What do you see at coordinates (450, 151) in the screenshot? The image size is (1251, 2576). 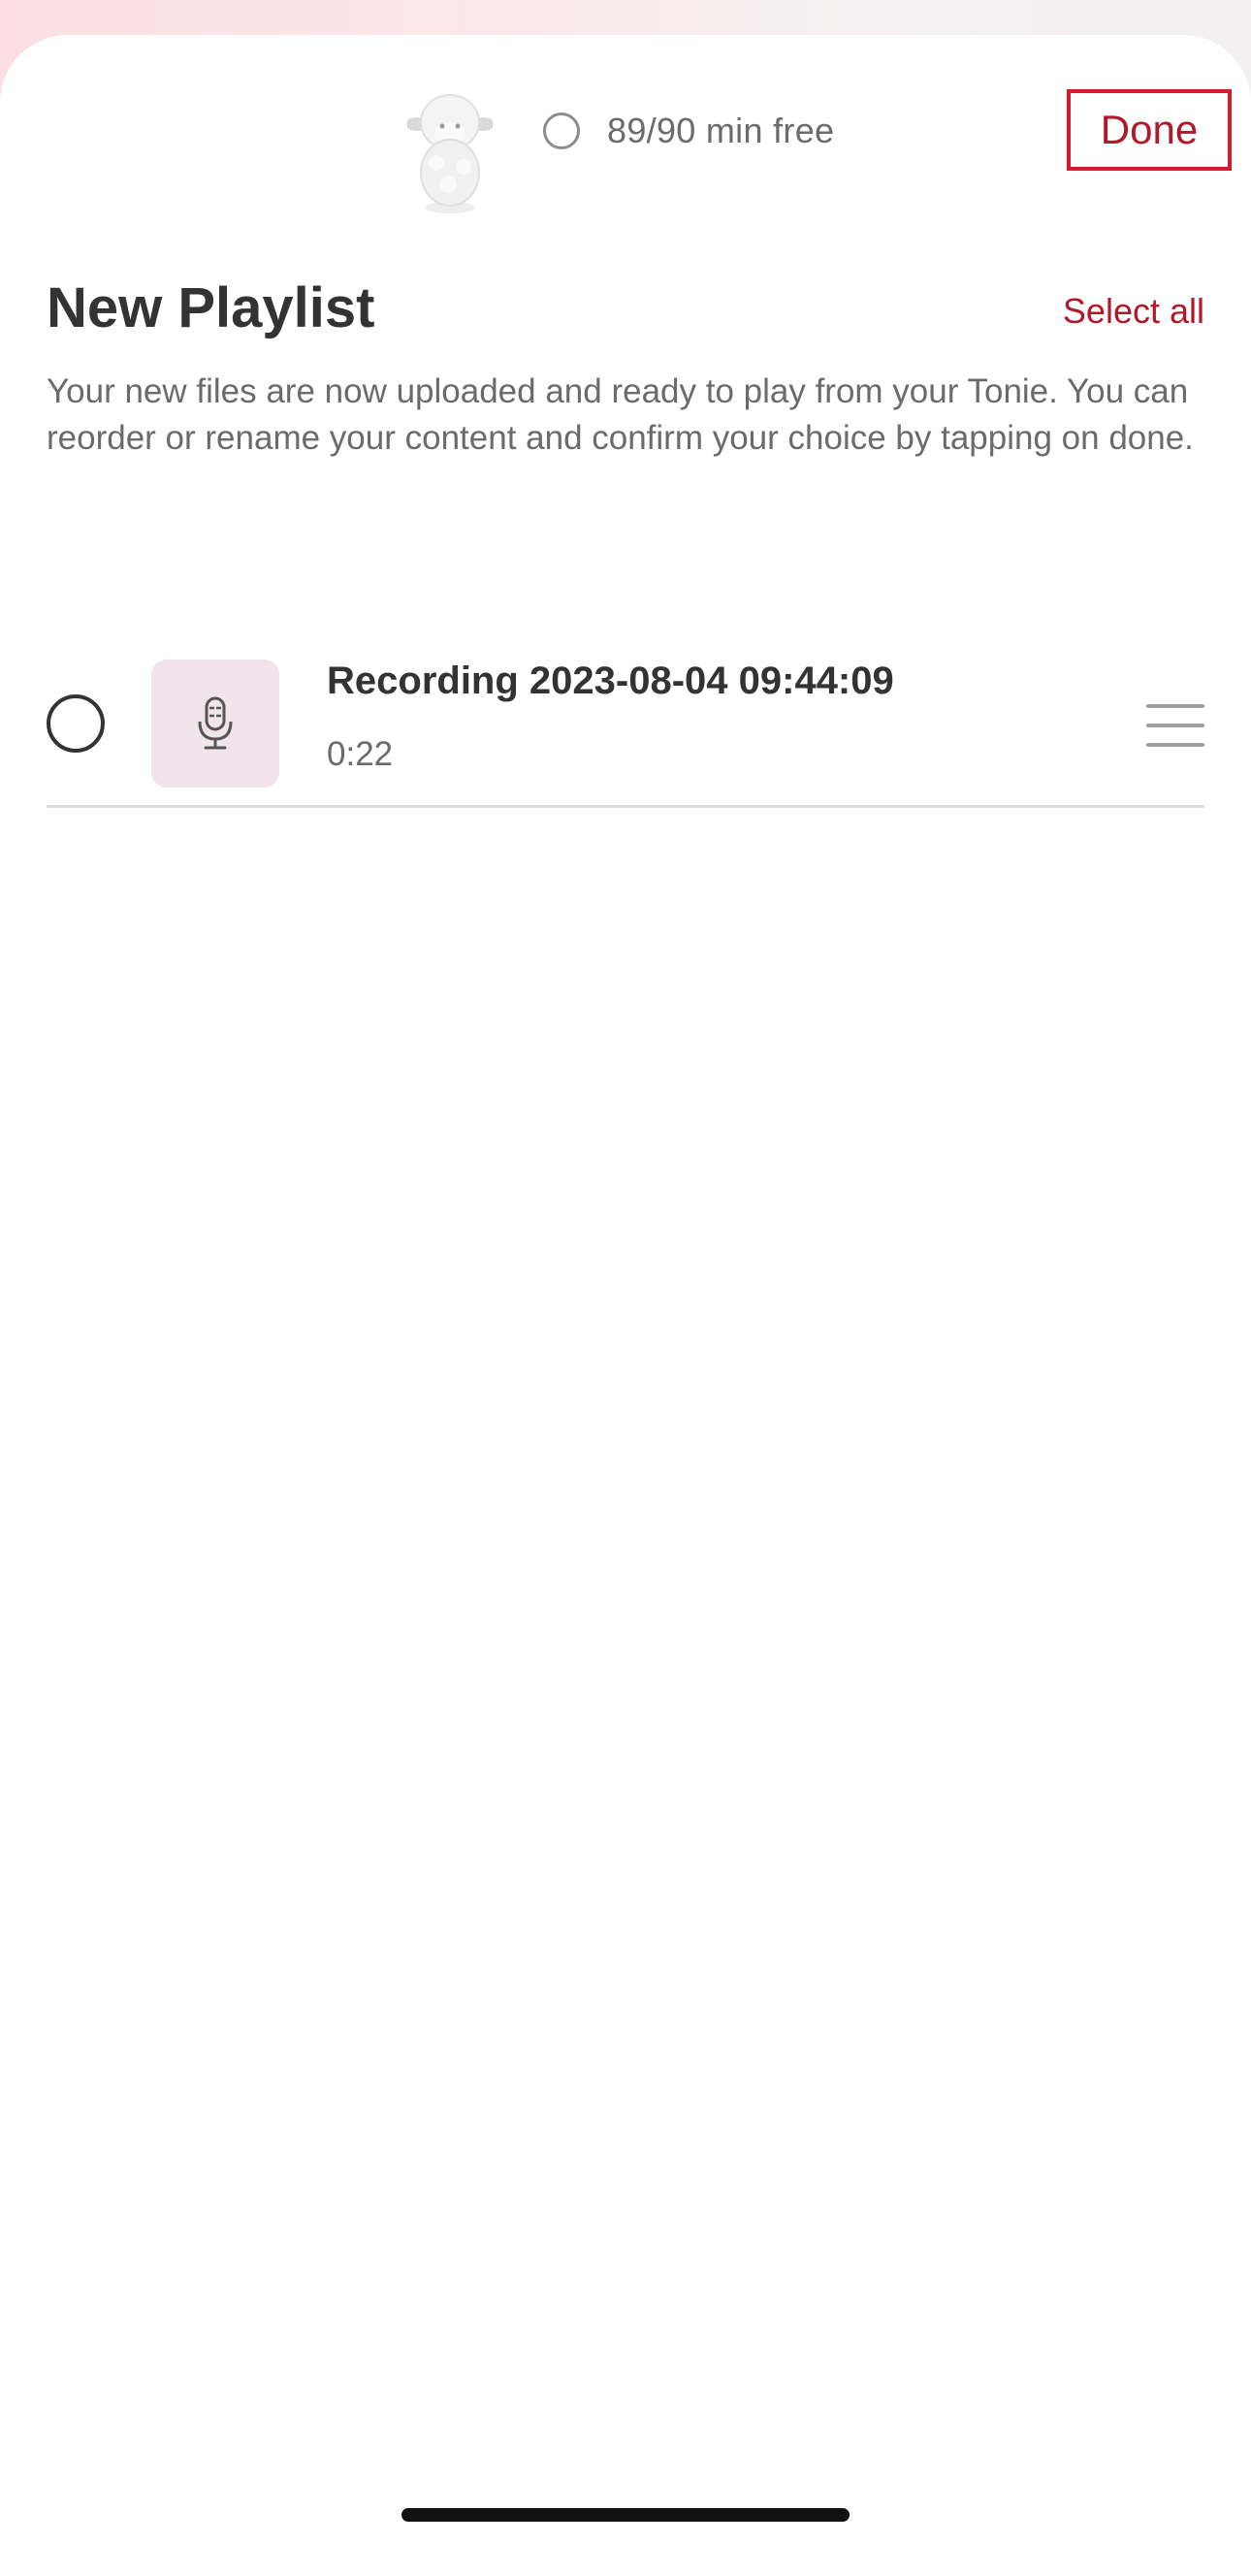 I see `tonie-figure-image` at bounding box center [450, 151].